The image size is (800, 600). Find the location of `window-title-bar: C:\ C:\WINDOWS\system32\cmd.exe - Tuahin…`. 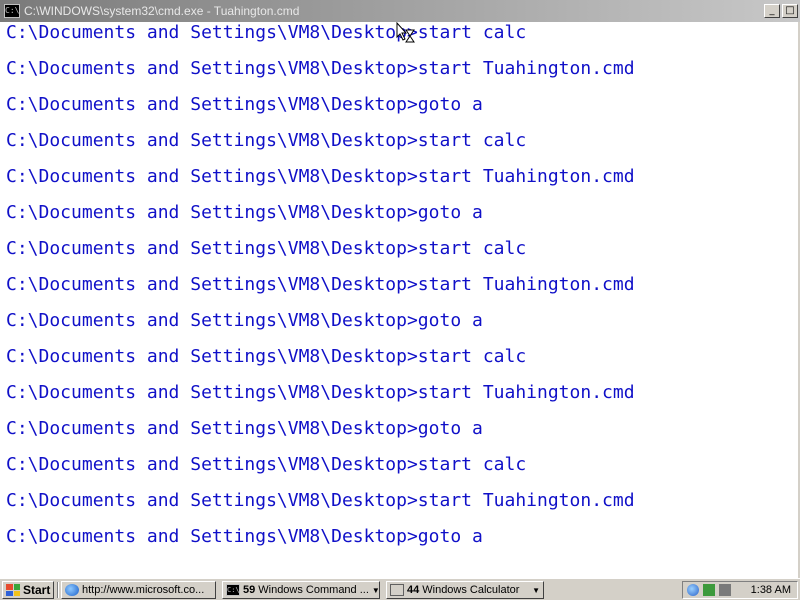

window-title-bar: C:\ C:\WINDOWS\system32\cmd.exe - Tuahin… is located at coordinates (400, 11).